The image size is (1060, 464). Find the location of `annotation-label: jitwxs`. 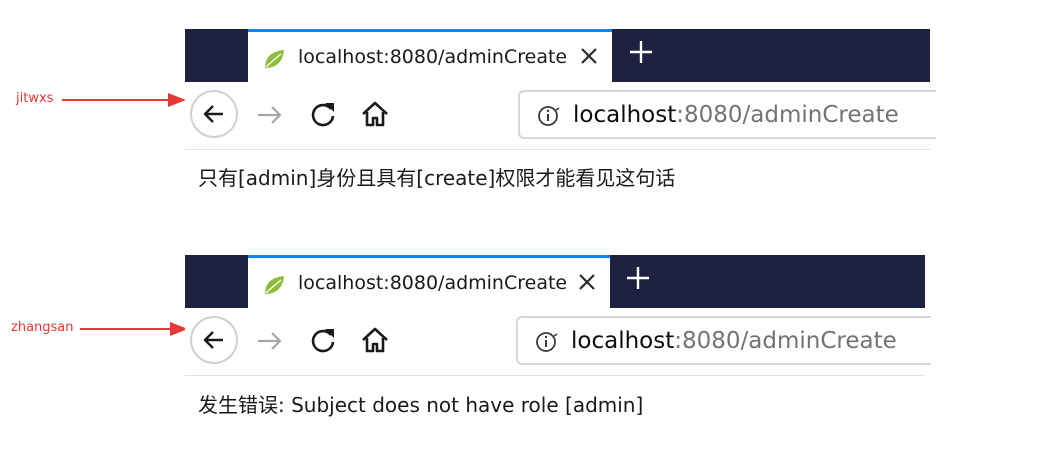

annotation-label: jitwxs is located at coordinates (35, 98).